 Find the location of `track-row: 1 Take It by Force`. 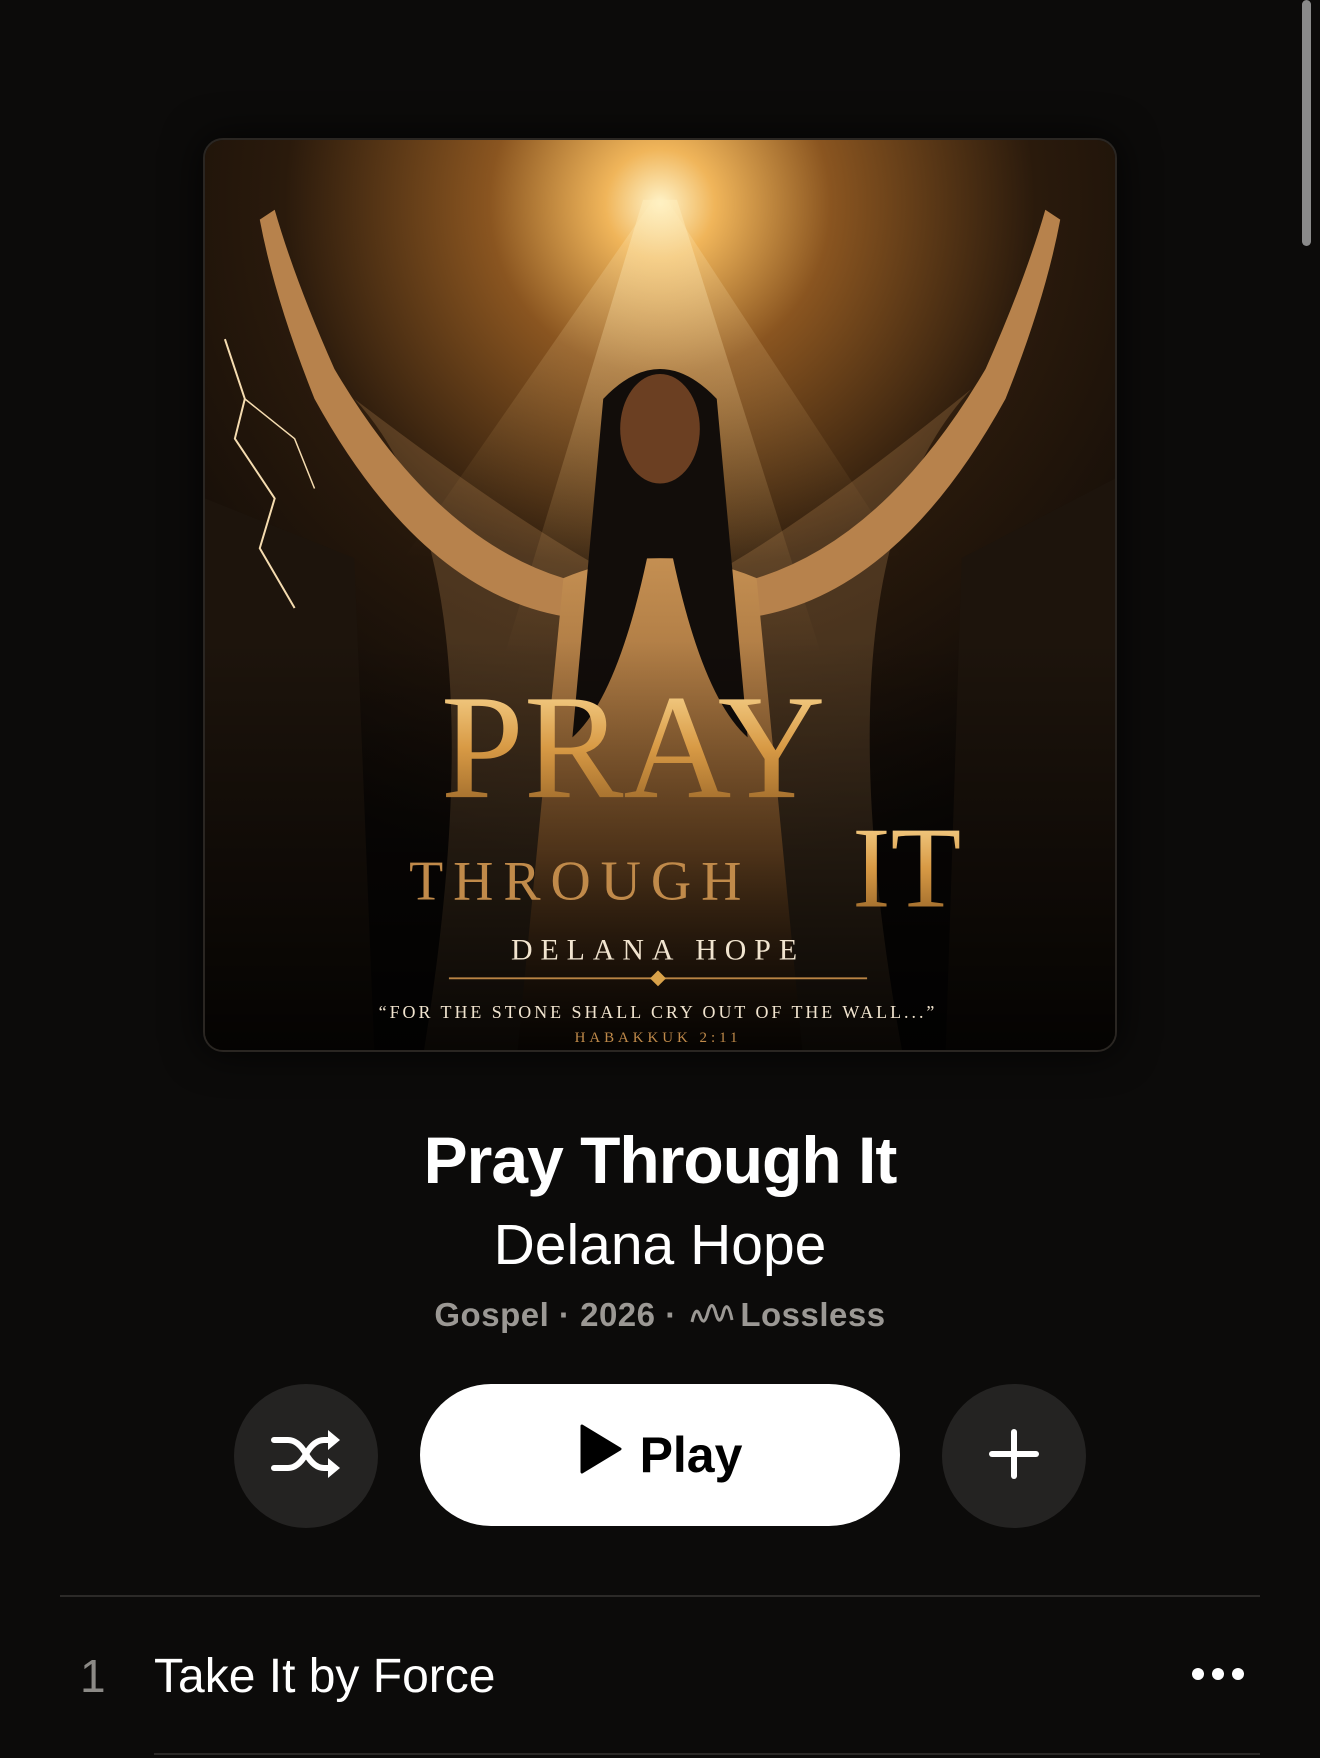

track-row: 1 Take It by Force is located at coordinates (660, 1676).